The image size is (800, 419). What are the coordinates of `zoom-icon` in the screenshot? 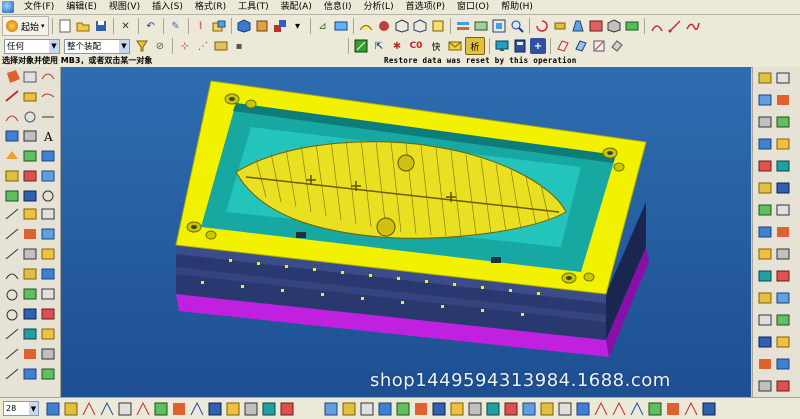 It's located at (517, 26).